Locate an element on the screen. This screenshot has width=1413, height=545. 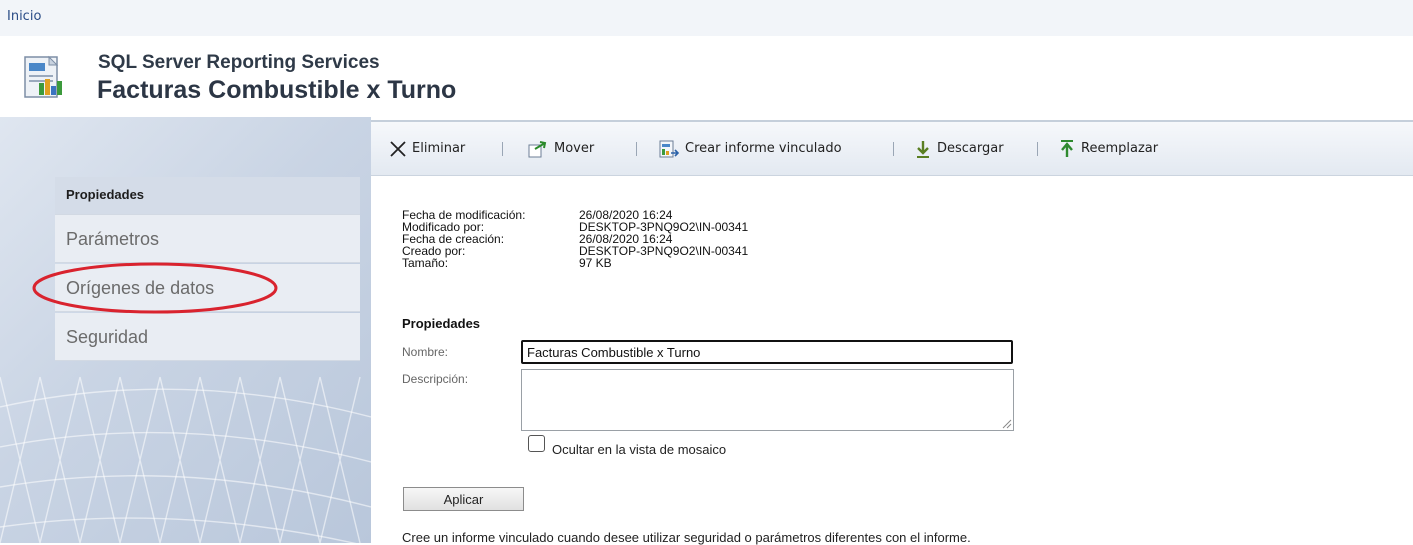
create-linked-report-button: Crear informe vinculado is located at coordinates (750, 148).